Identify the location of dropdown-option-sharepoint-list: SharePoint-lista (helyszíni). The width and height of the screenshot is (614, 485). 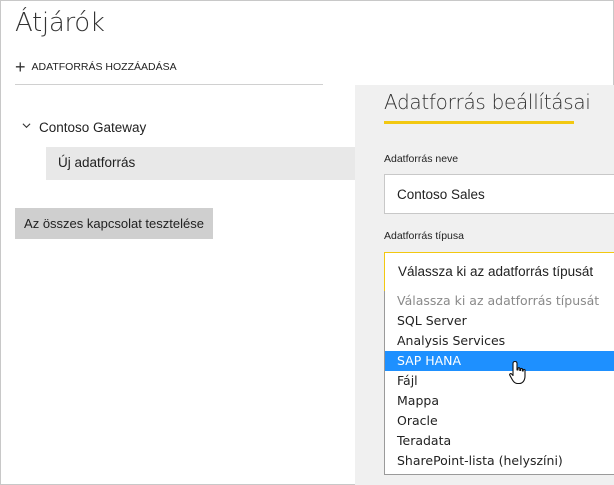
(499, 461).